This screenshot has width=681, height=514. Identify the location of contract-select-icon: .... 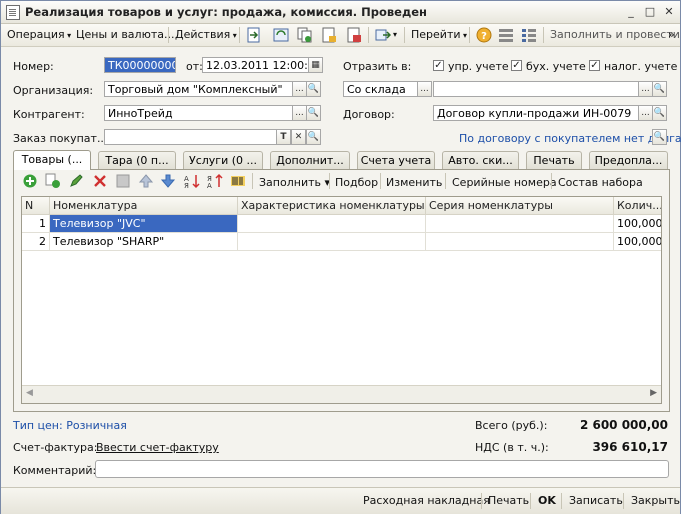
(645, 113).